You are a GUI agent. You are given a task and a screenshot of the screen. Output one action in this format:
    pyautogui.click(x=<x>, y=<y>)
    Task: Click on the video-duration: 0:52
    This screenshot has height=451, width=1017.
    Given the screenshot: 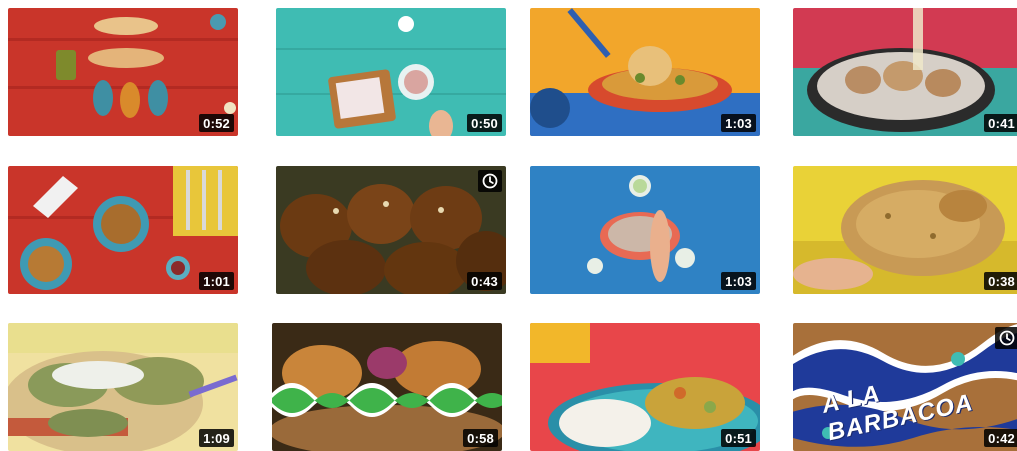 What is the action you would take?
    pyautogui.click(x=216, y=123)
    